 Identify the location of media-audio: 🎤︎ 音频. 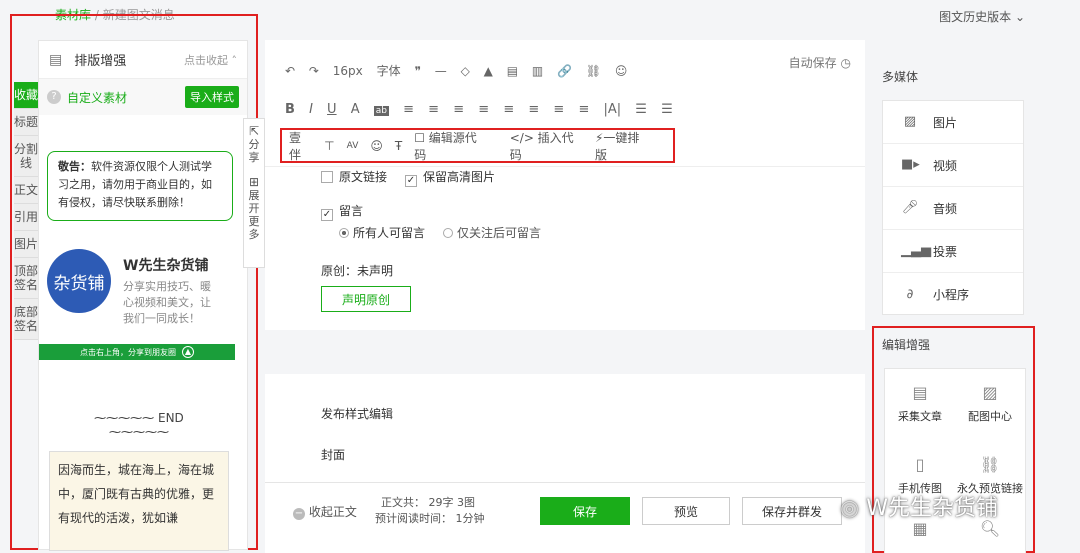
(953, 208).